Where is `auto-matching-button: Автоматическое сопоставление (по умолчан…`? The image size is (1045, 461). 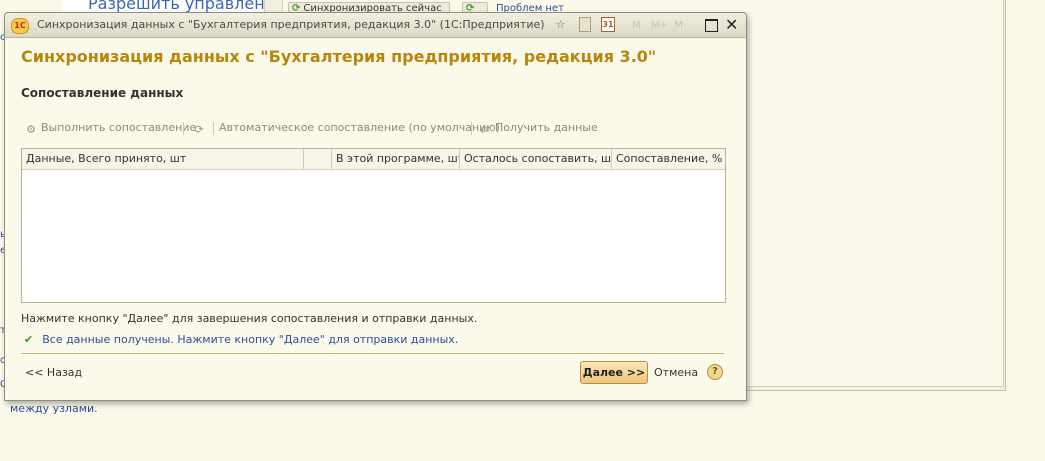 auto-matching-button: Автоматическое сопоставление (по умолчан… is located at coordinates (359, 127).